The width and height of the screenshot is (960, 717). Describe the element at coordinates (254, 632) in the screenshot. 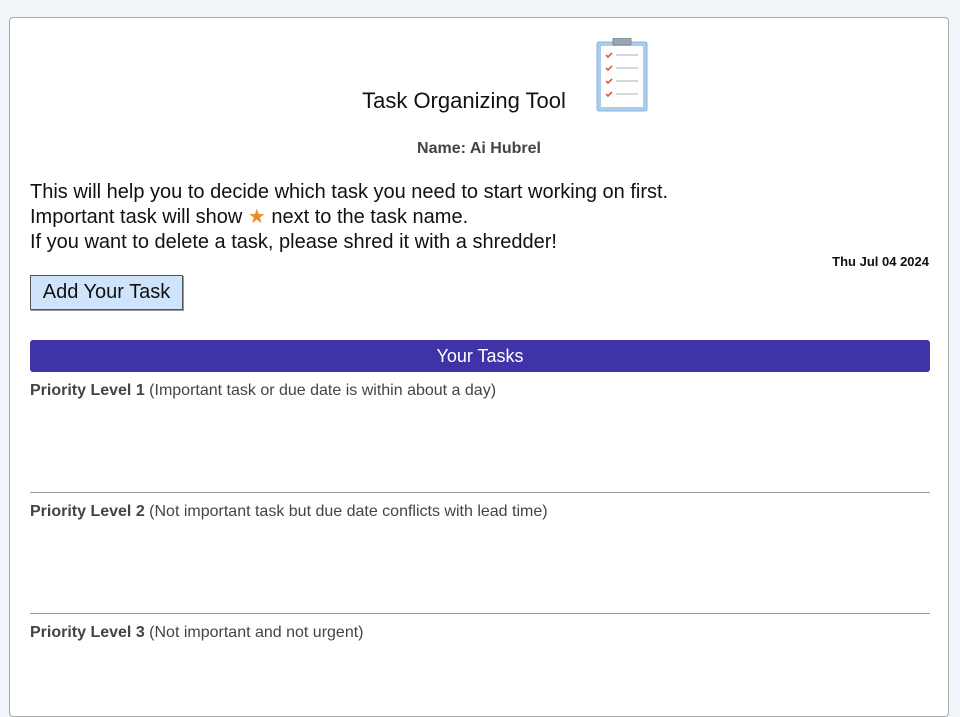

I see `priority-level-3-description: (Not important and not urgent)` at that location.